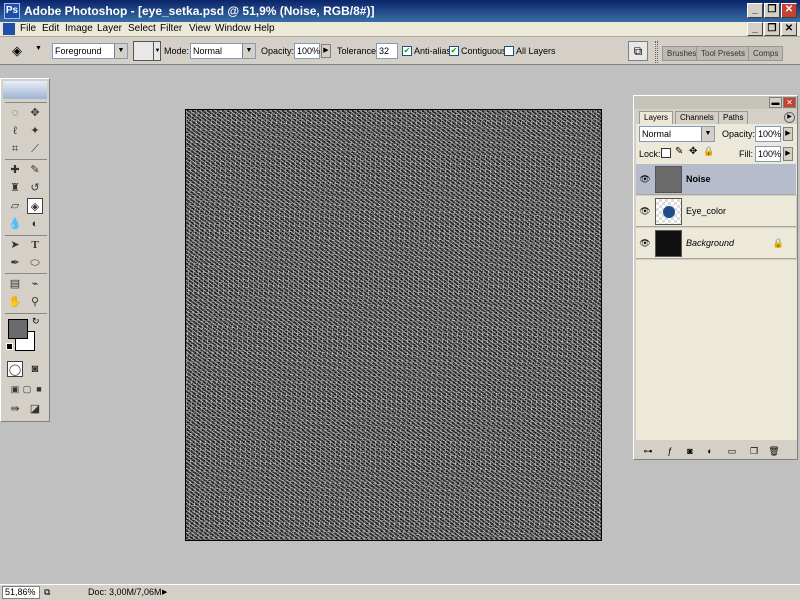 This screenshot has width=800, height=600. What do you see at coordinates (9, 29) in the screenshot?
I see `document-icon` at bounding box center [9, 29].